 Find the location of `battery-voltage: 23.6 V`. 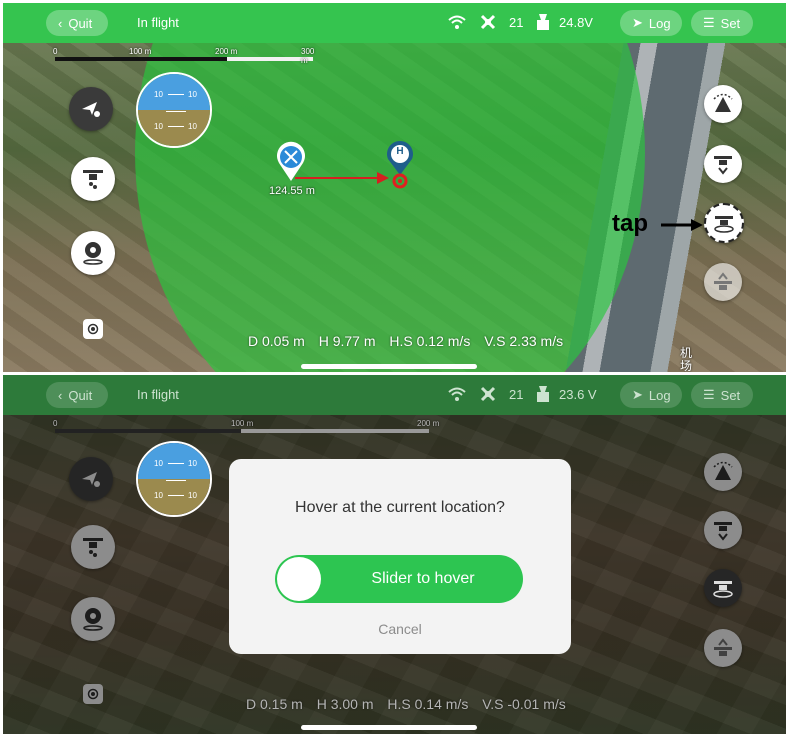

battery-voltage: 23.6 V is located at coordinates (578, 394).